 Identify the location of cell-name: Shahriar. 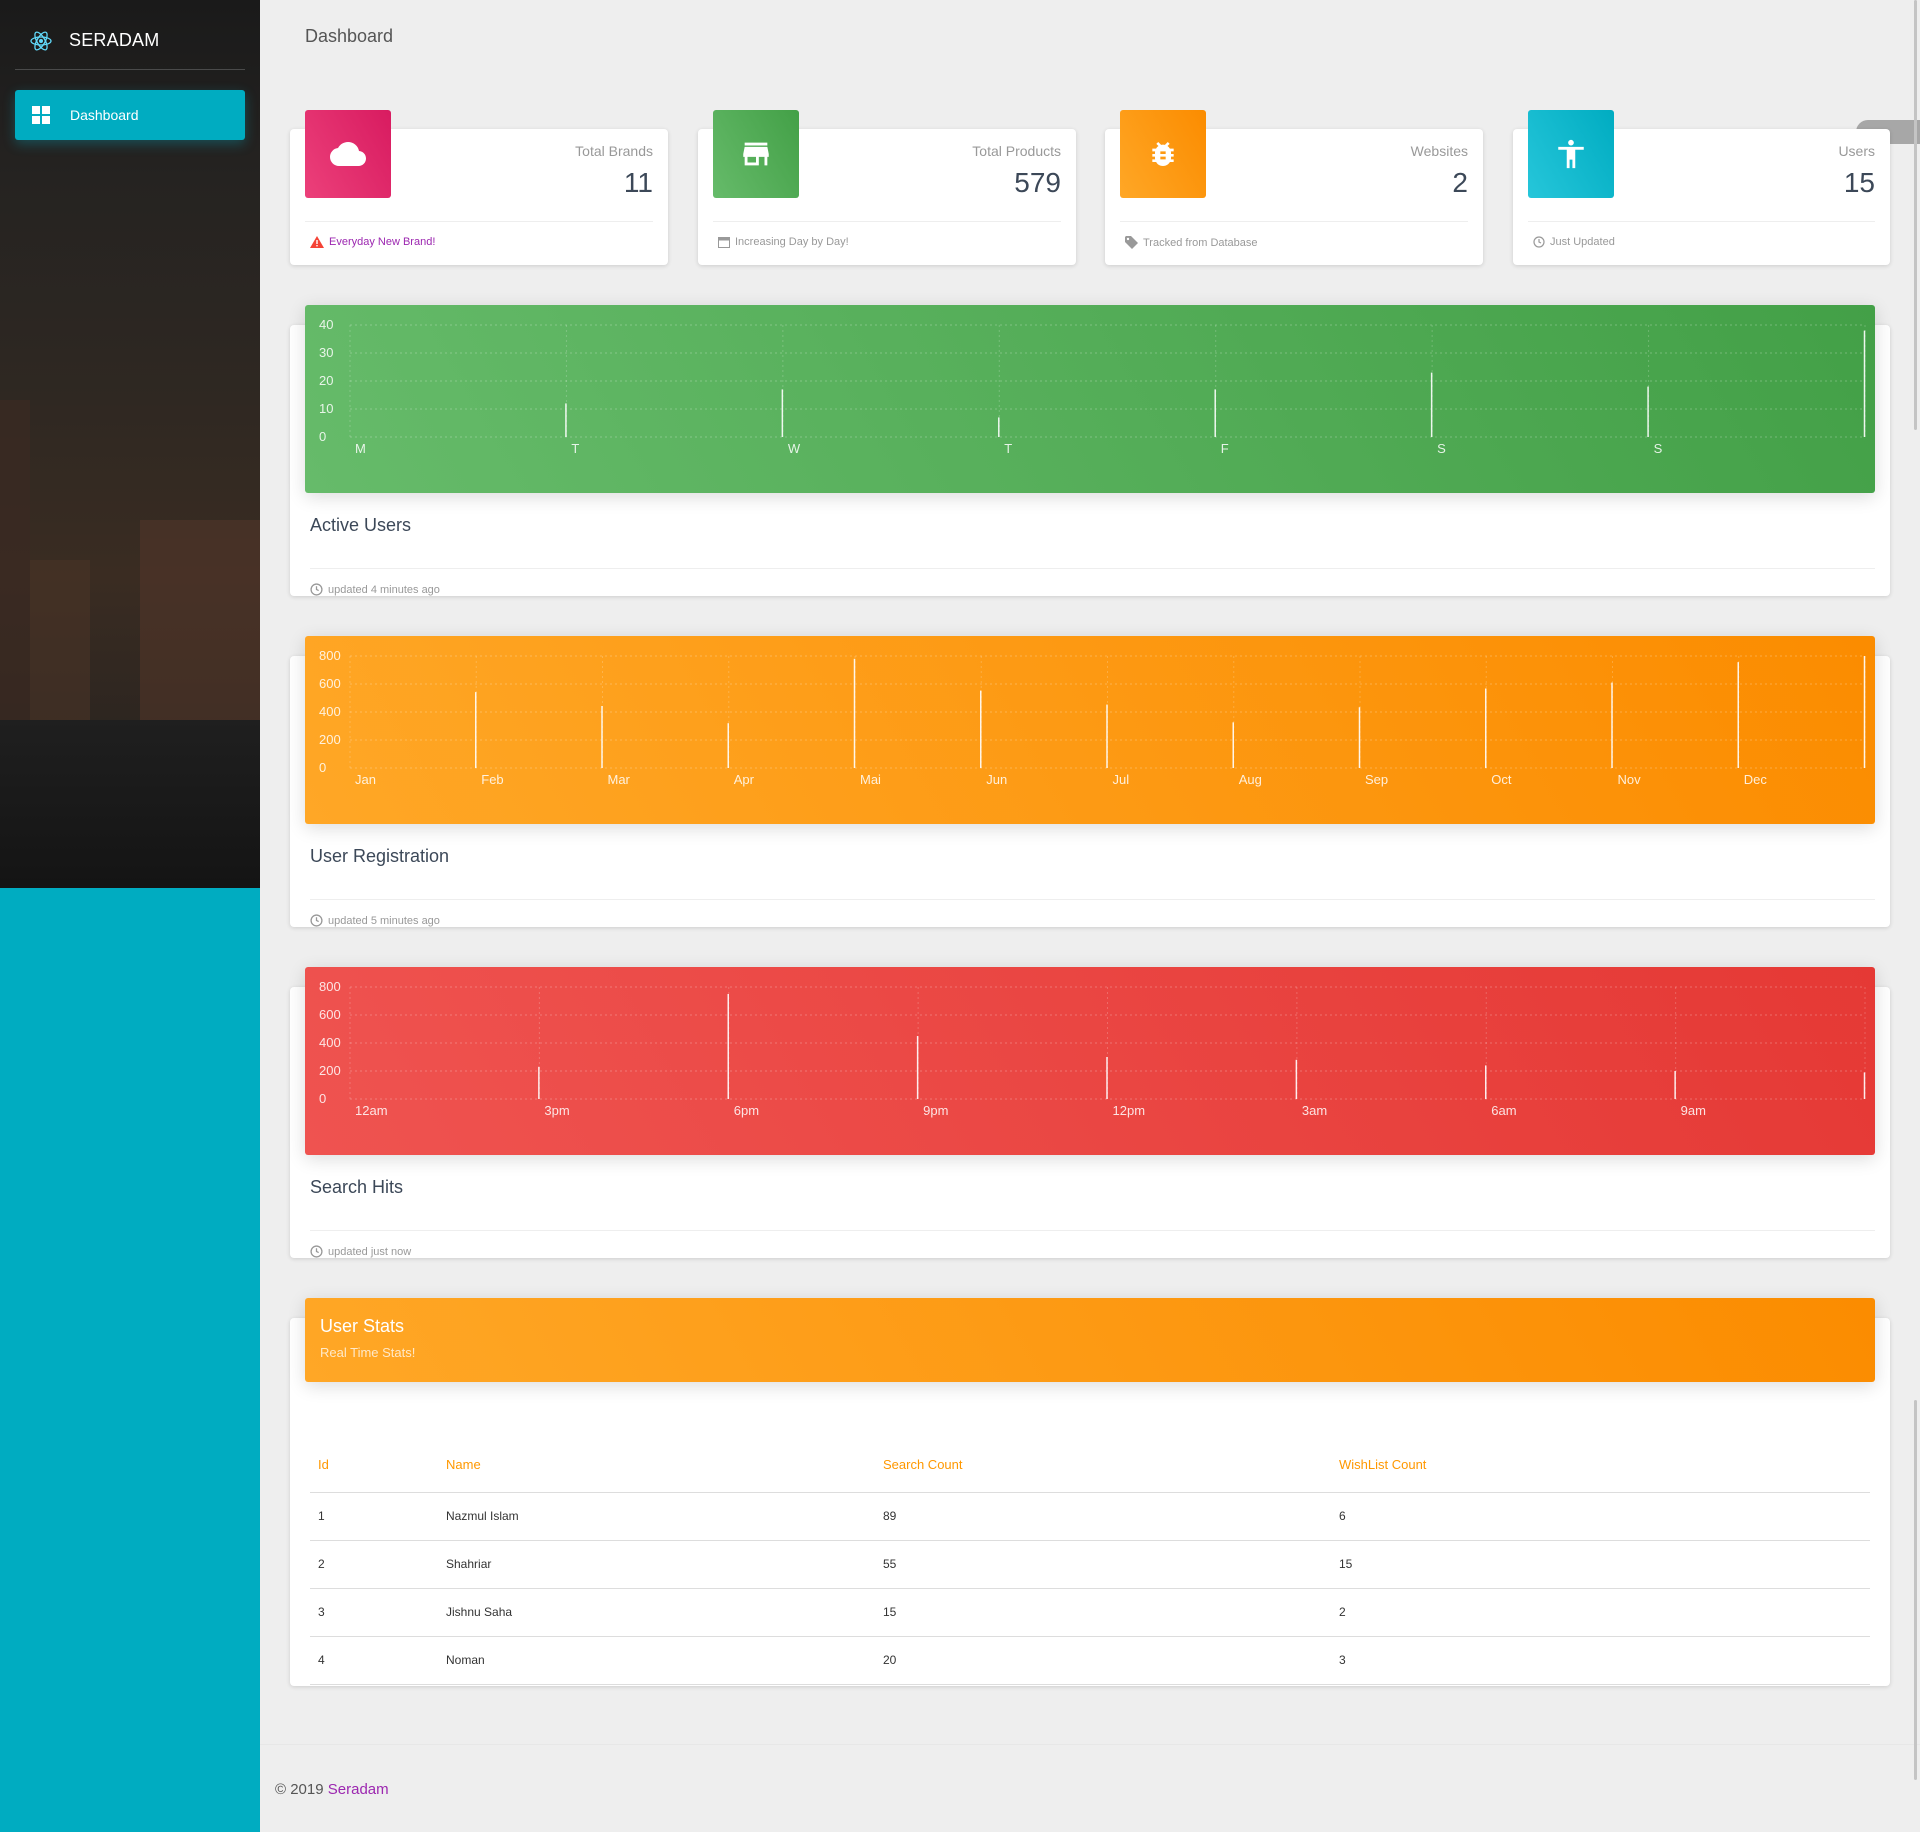
(656, 1564).